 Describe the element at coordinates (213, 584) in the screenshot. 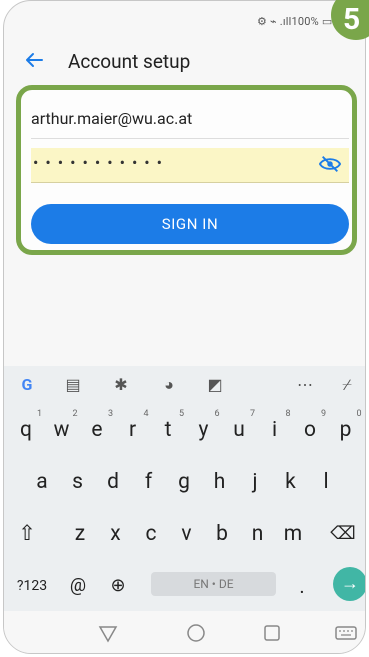

I see `space-bar: EN • DE` at that location.